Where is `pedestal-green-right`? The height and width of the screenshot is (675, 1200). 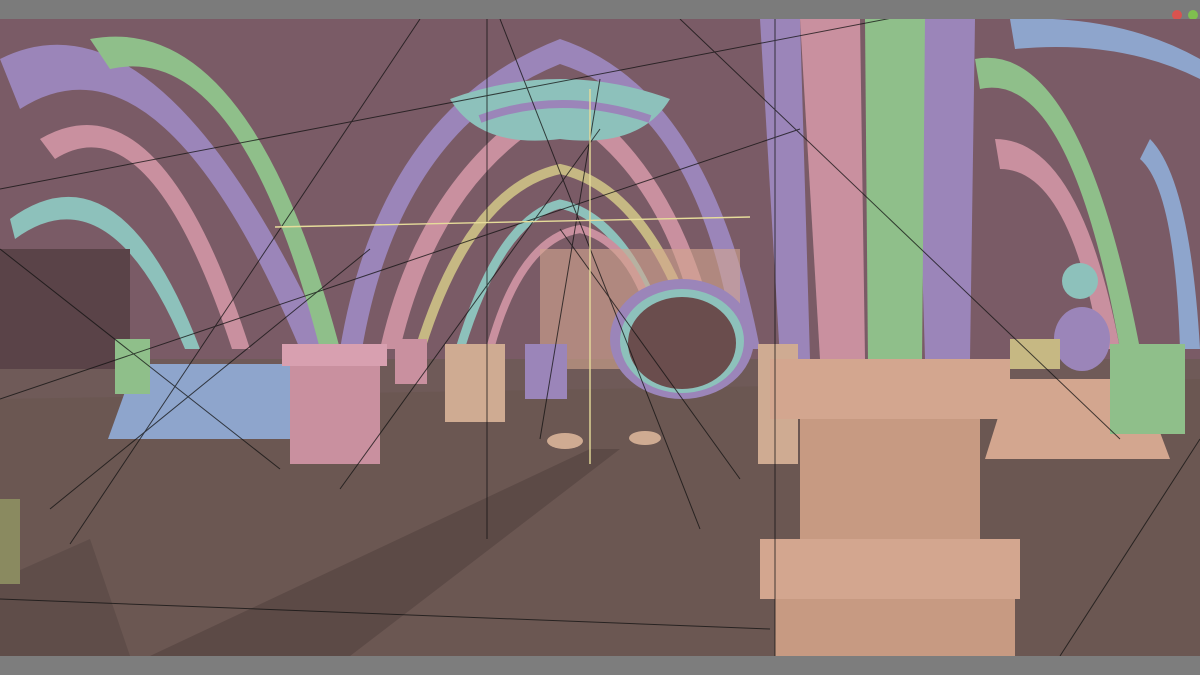
pedestal-green-right is located at coordinates (1147, 389).